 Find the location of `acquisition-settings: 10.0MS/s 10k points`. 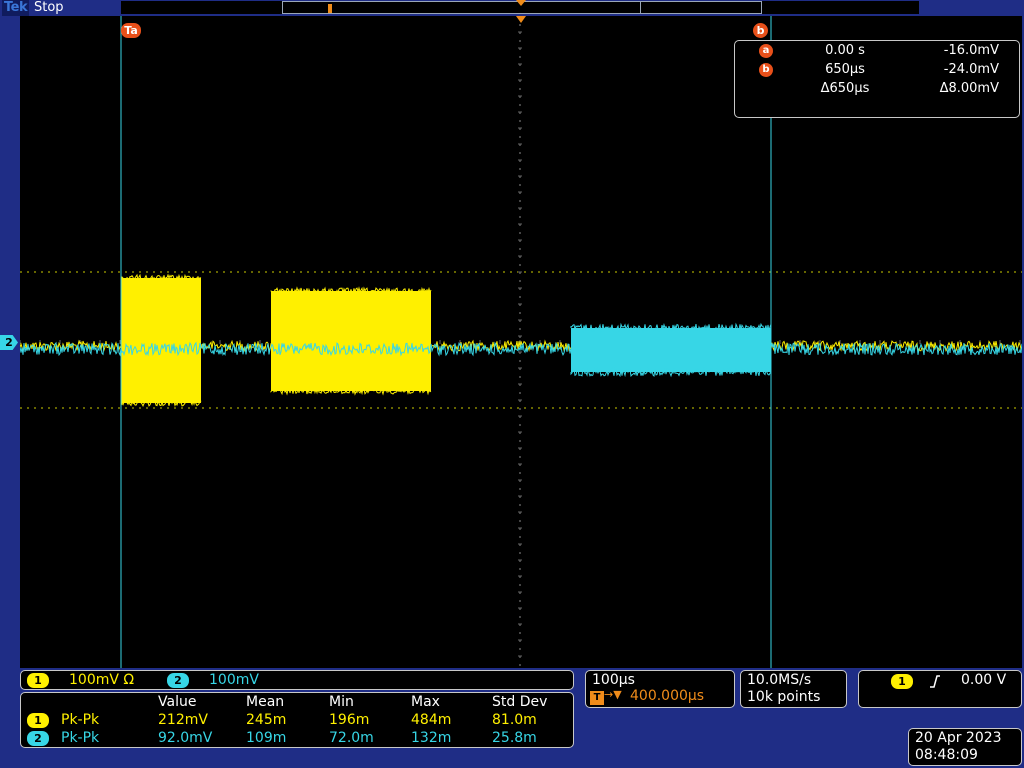

acquisition-settings: 10.0MS/s 10k points is located at coordinates (793, 689).